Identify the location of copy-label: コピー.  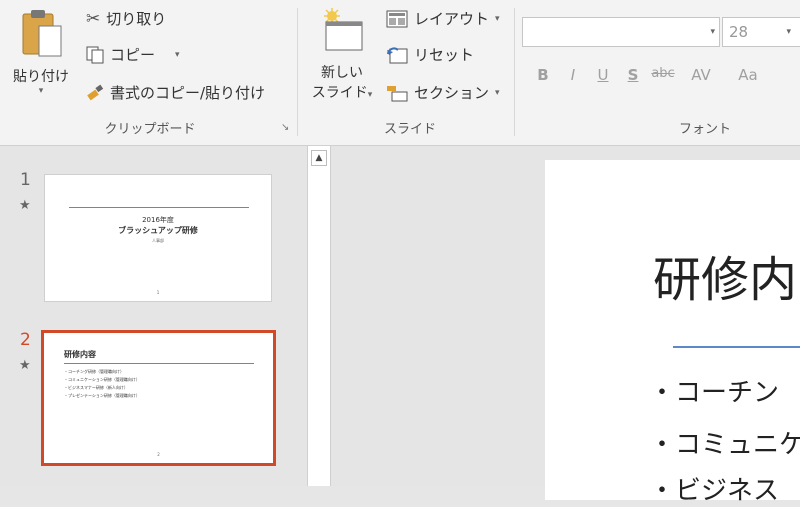
(133, 55).